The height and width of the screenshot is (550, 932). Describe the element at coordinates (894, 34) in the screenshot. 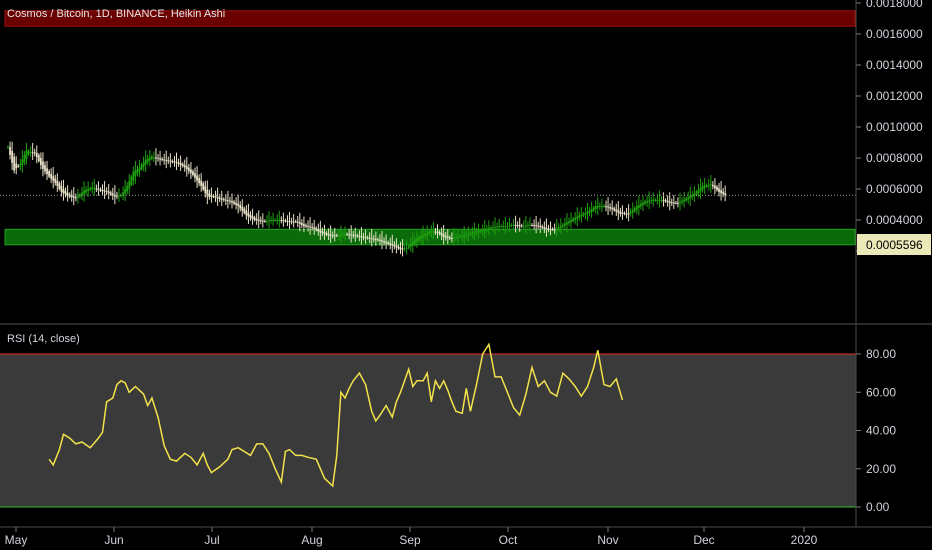

I see `price-axis-label: 0.0016000` at that location.